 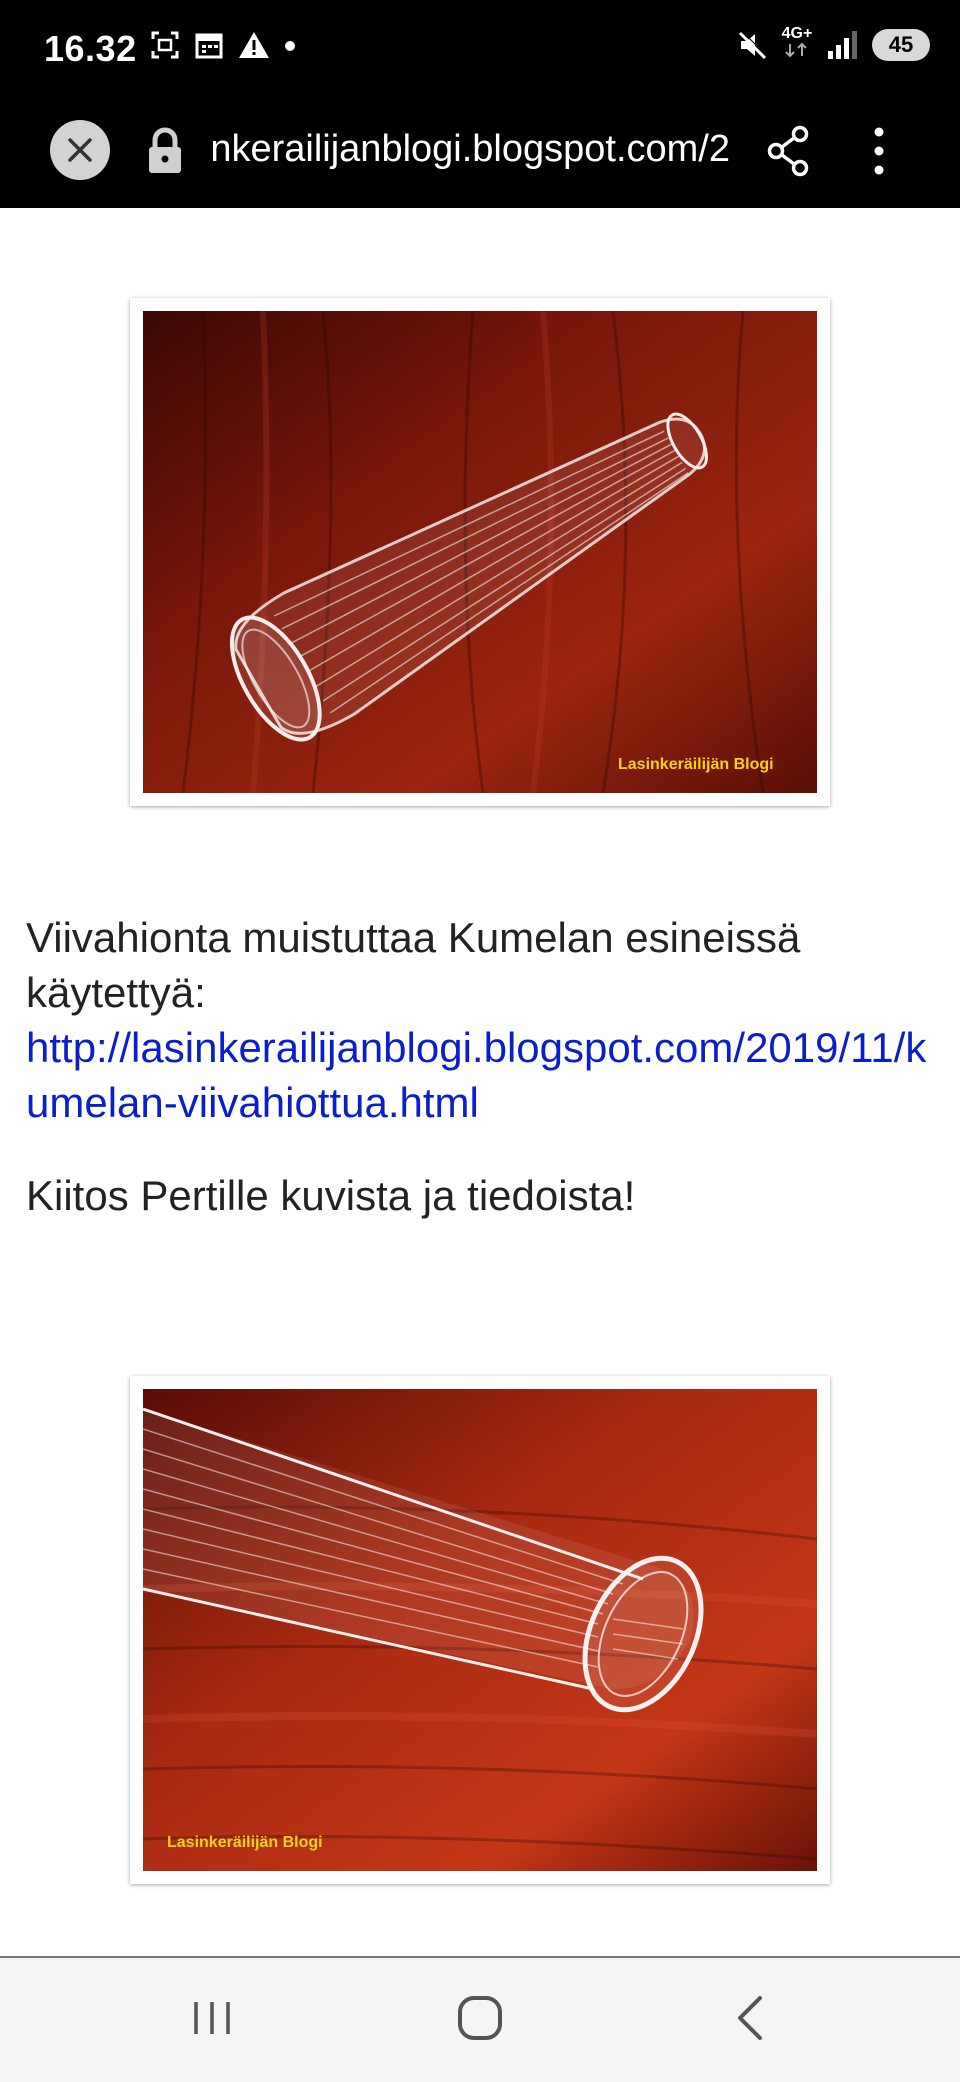 I want to click on address-bar: lasinkerailijanblogi.blogspot.com/2, so click(x=480, y=155).